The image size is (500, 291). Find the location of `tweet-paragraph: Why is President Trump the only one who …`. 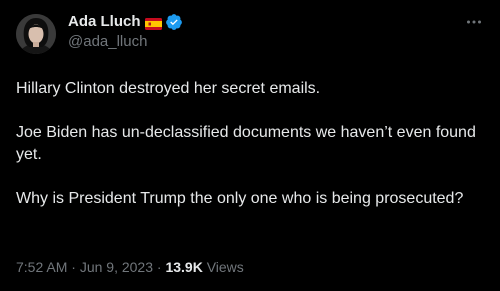

tweet-paragraph: Why is President Trump the only one who … is located at coordinates (240, 198).